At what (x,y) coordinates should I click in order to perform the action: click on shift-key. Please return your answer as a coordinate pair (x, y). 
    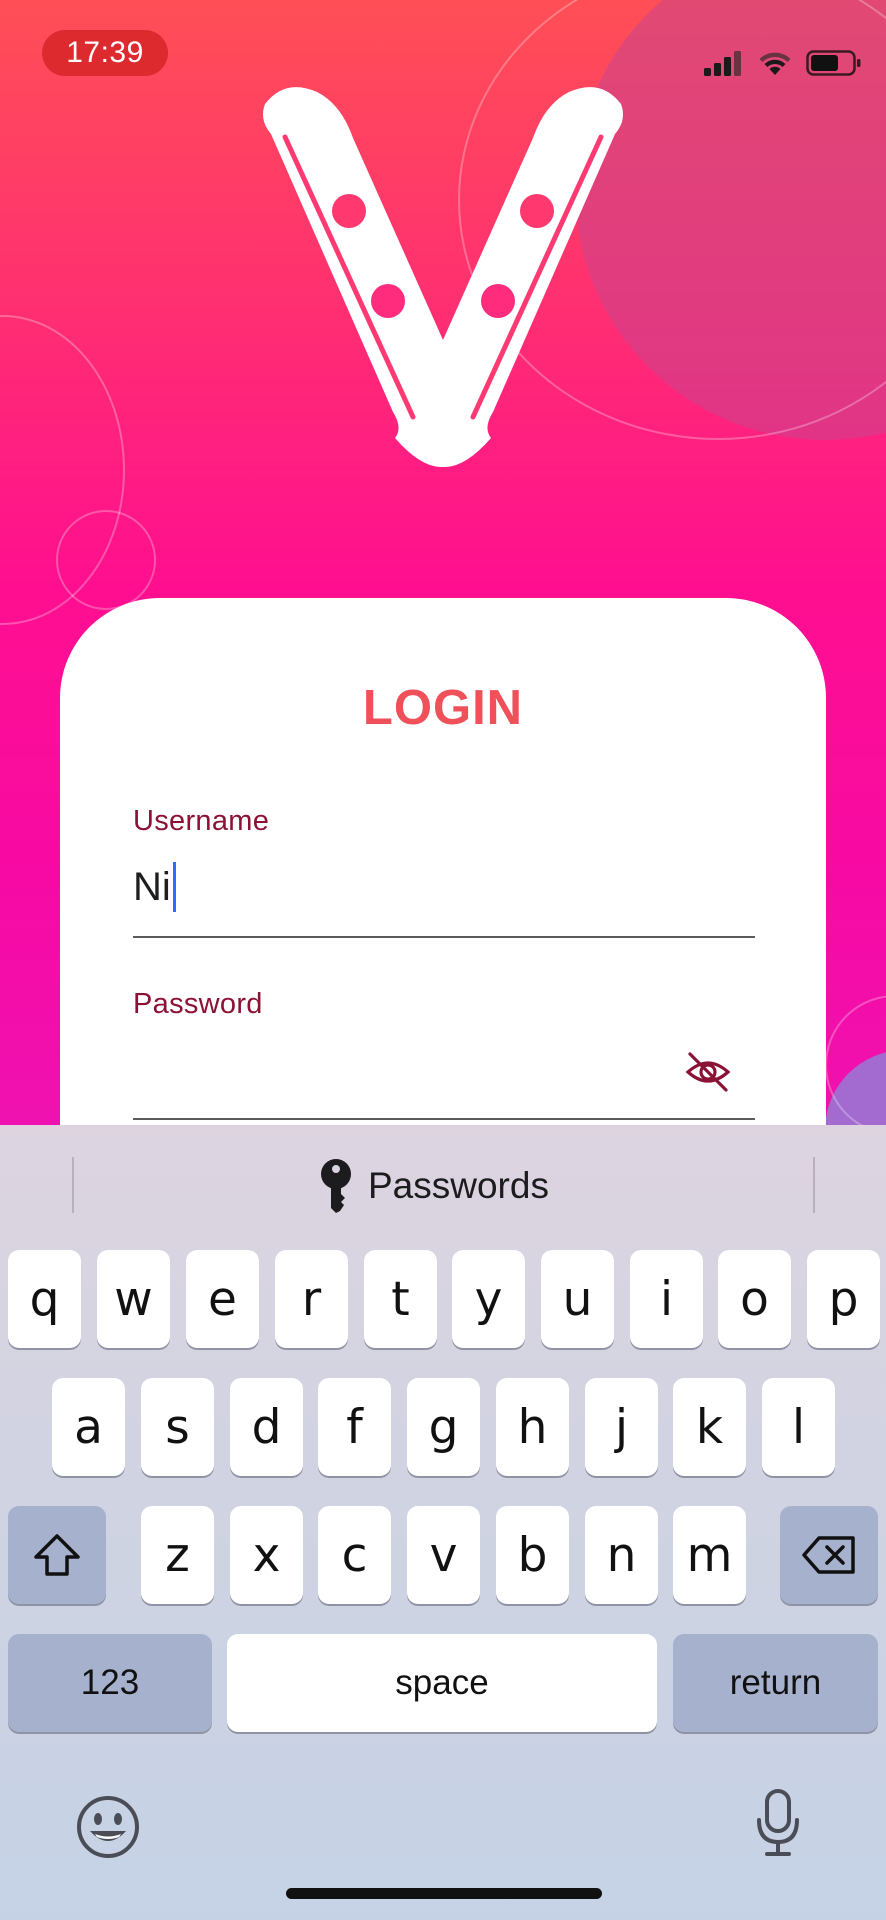
    Looking at the image, I should click on (57, 1555).